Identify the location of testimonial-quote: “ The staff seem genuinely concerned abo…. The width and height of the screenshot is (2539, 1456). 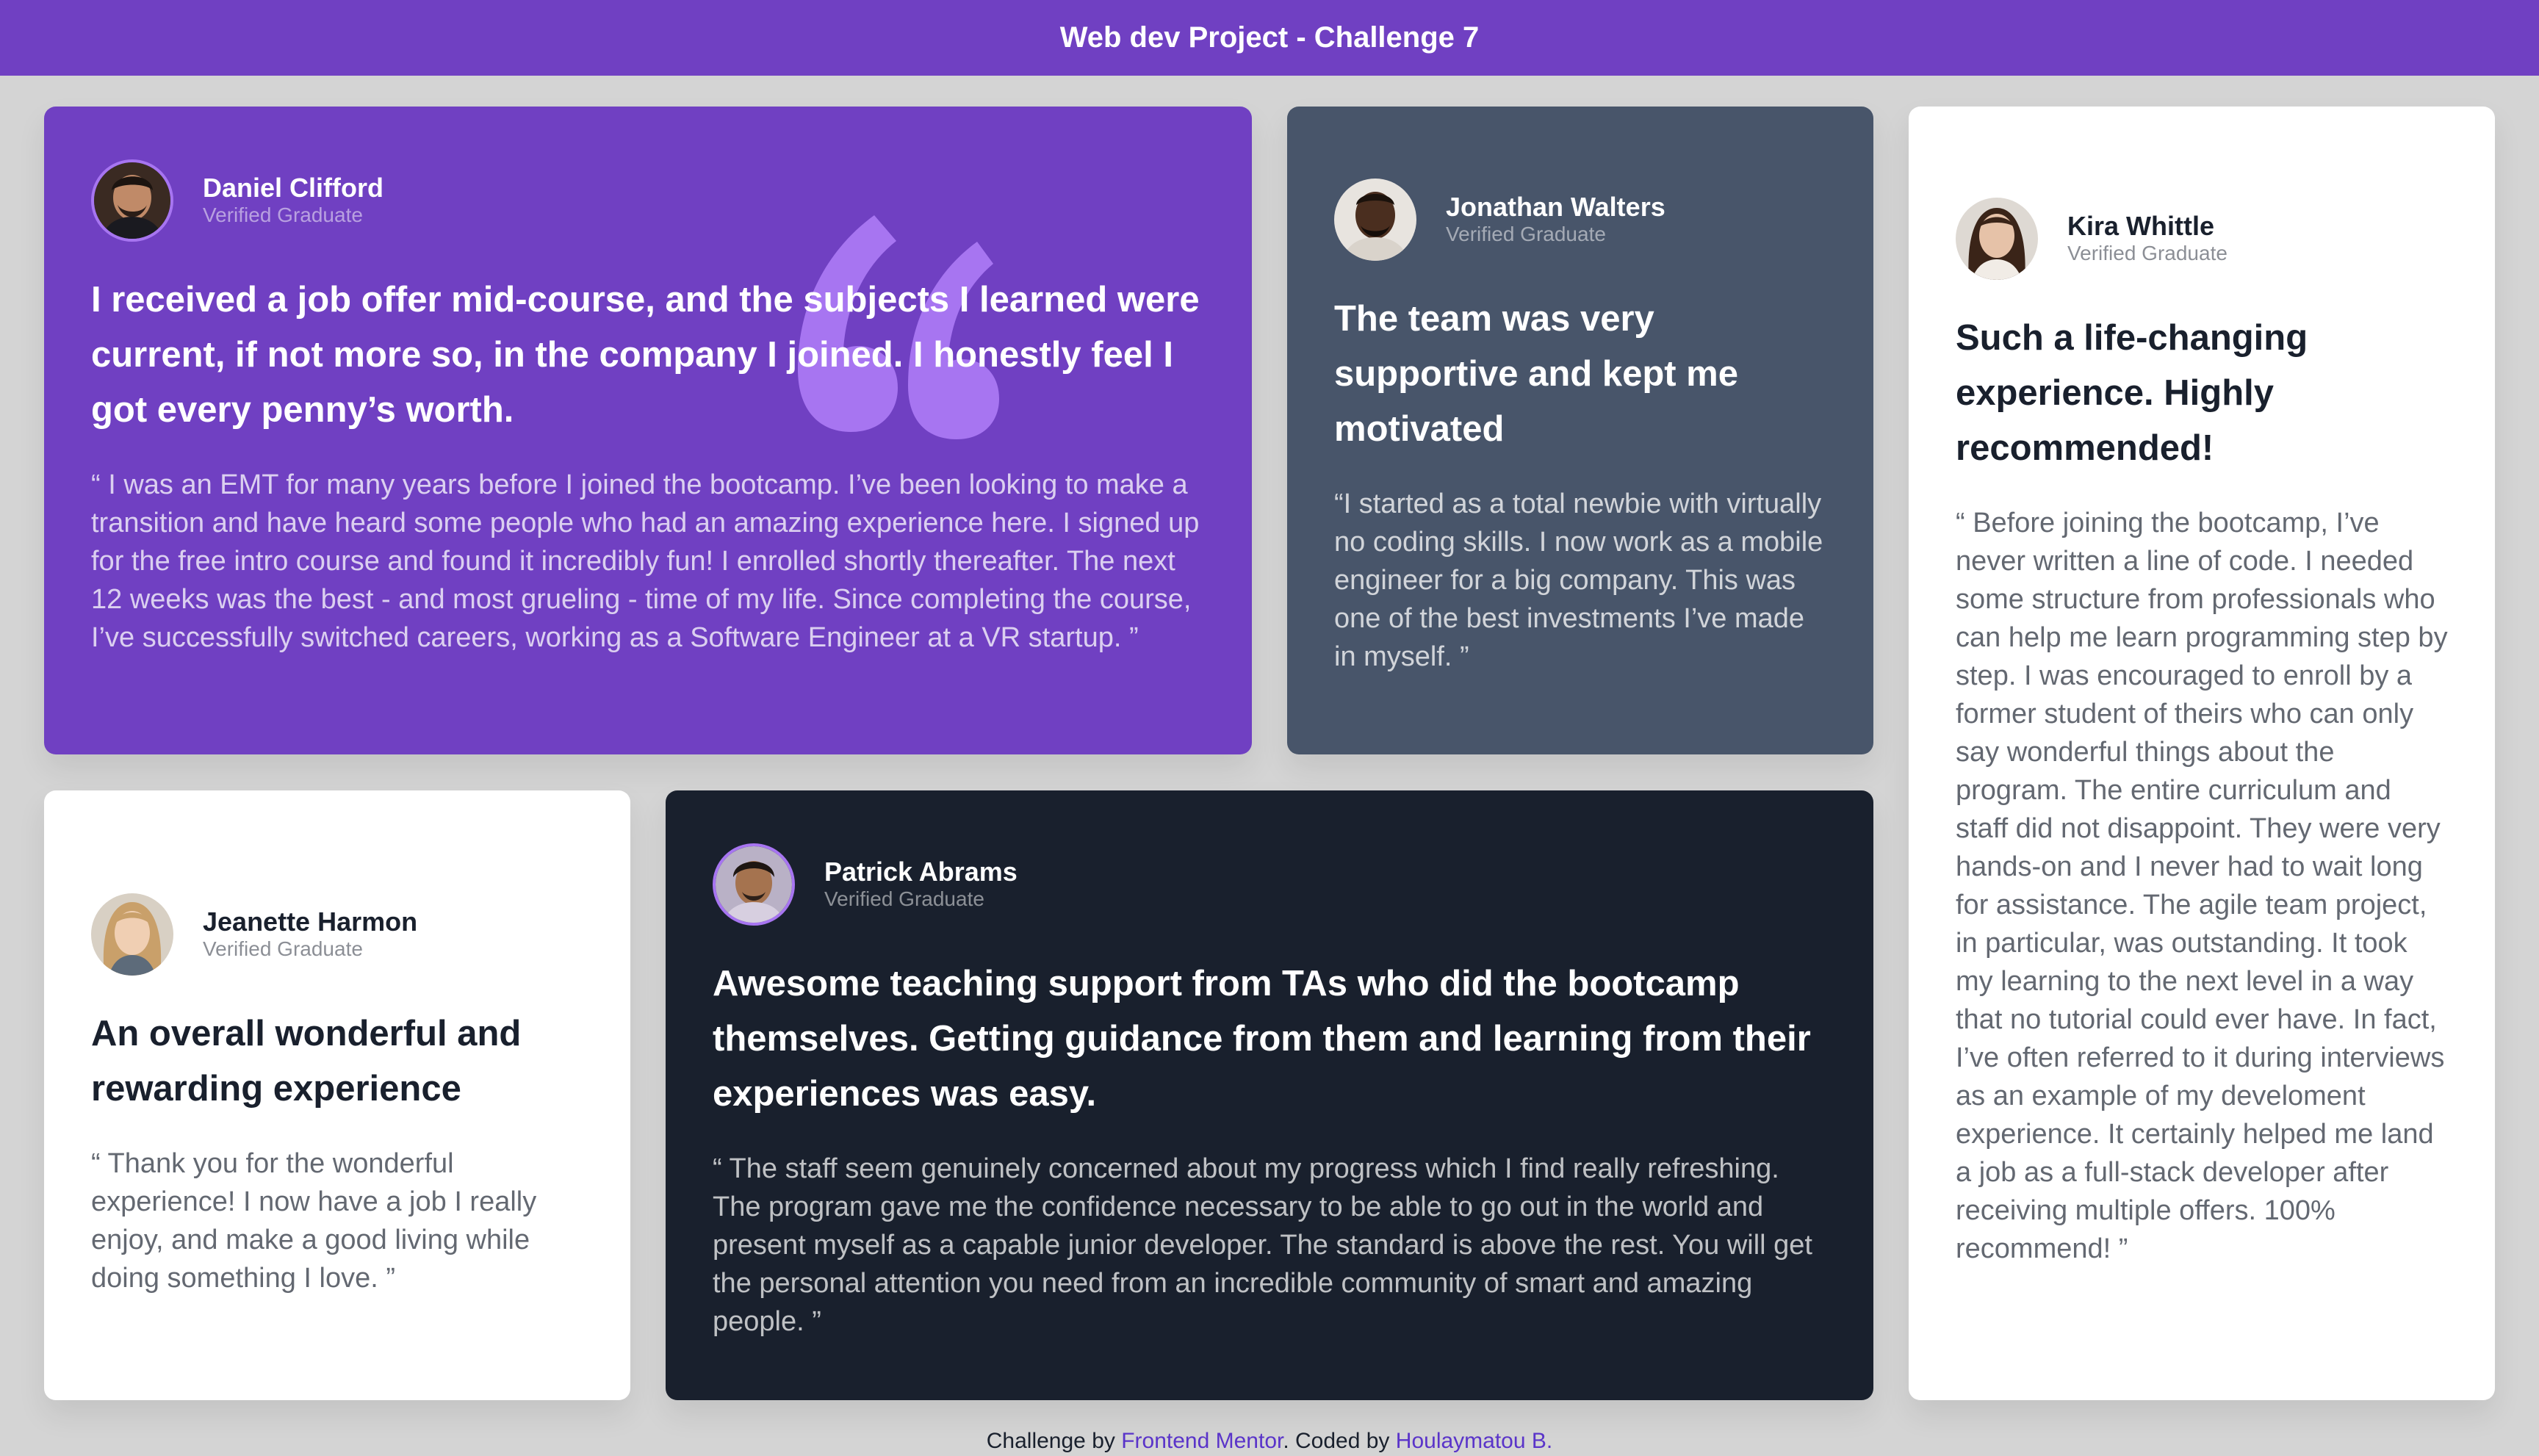
(1262, 1245).